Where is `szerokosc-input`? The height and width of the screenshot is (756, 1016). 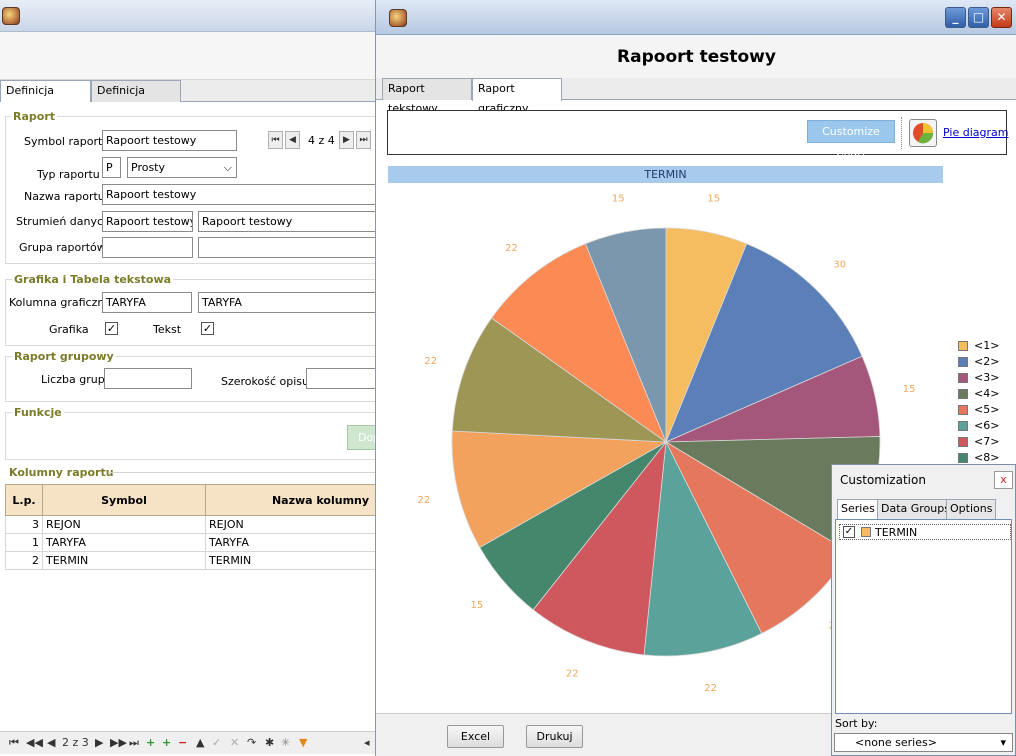 szerokosc-input is located at coordinates (344, 378).